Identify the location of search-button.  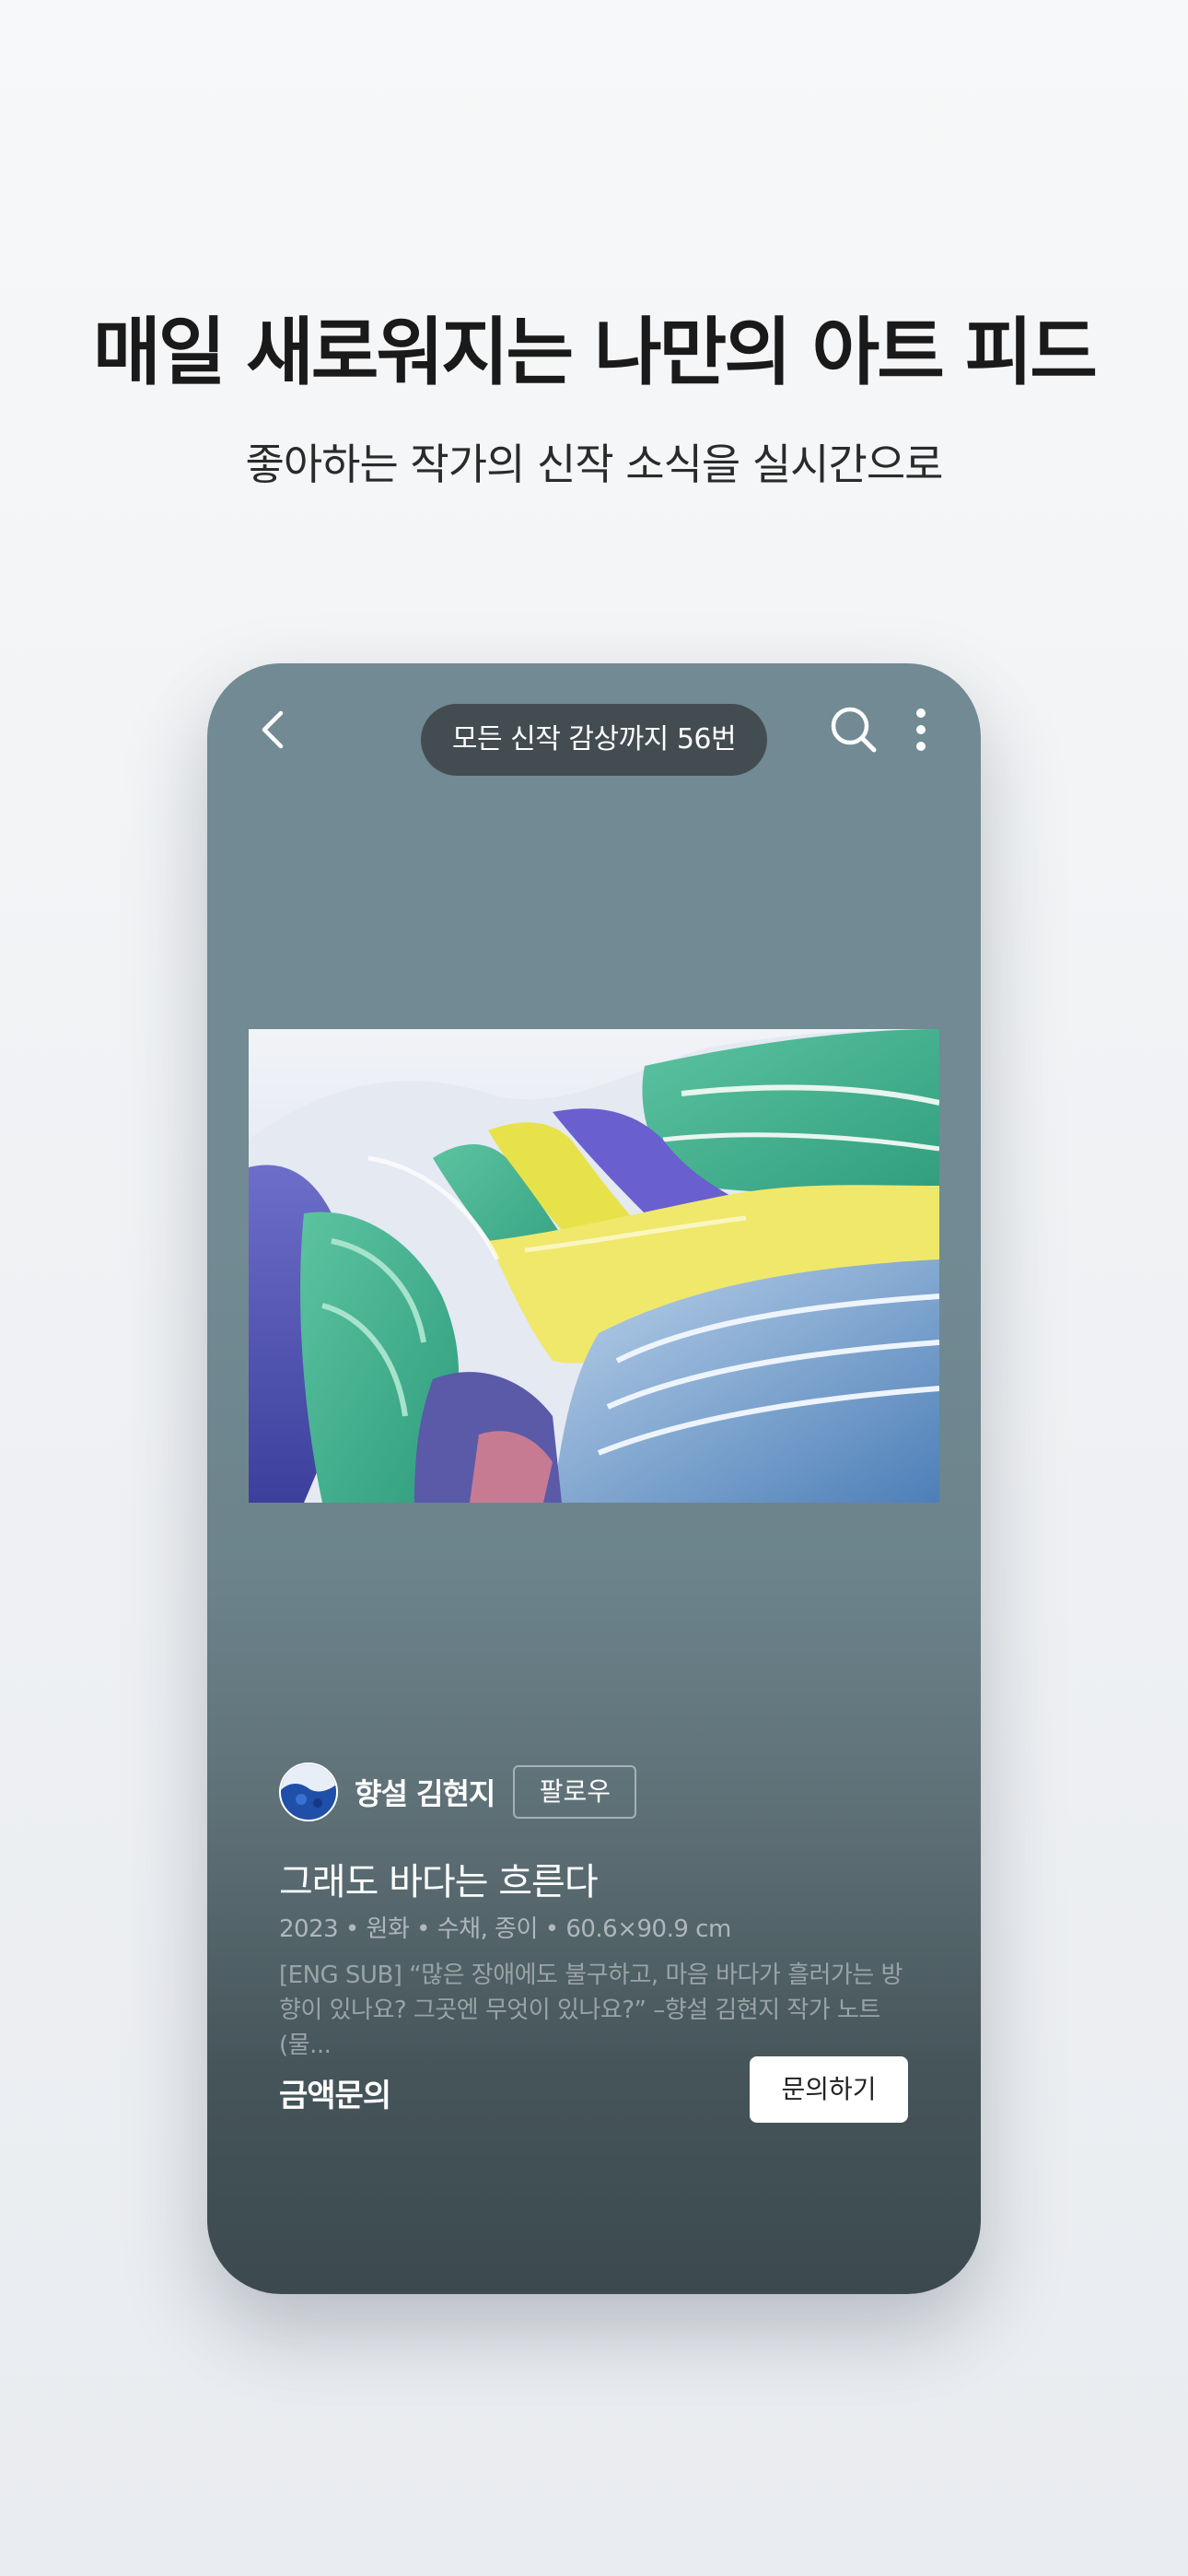
(853, 729).